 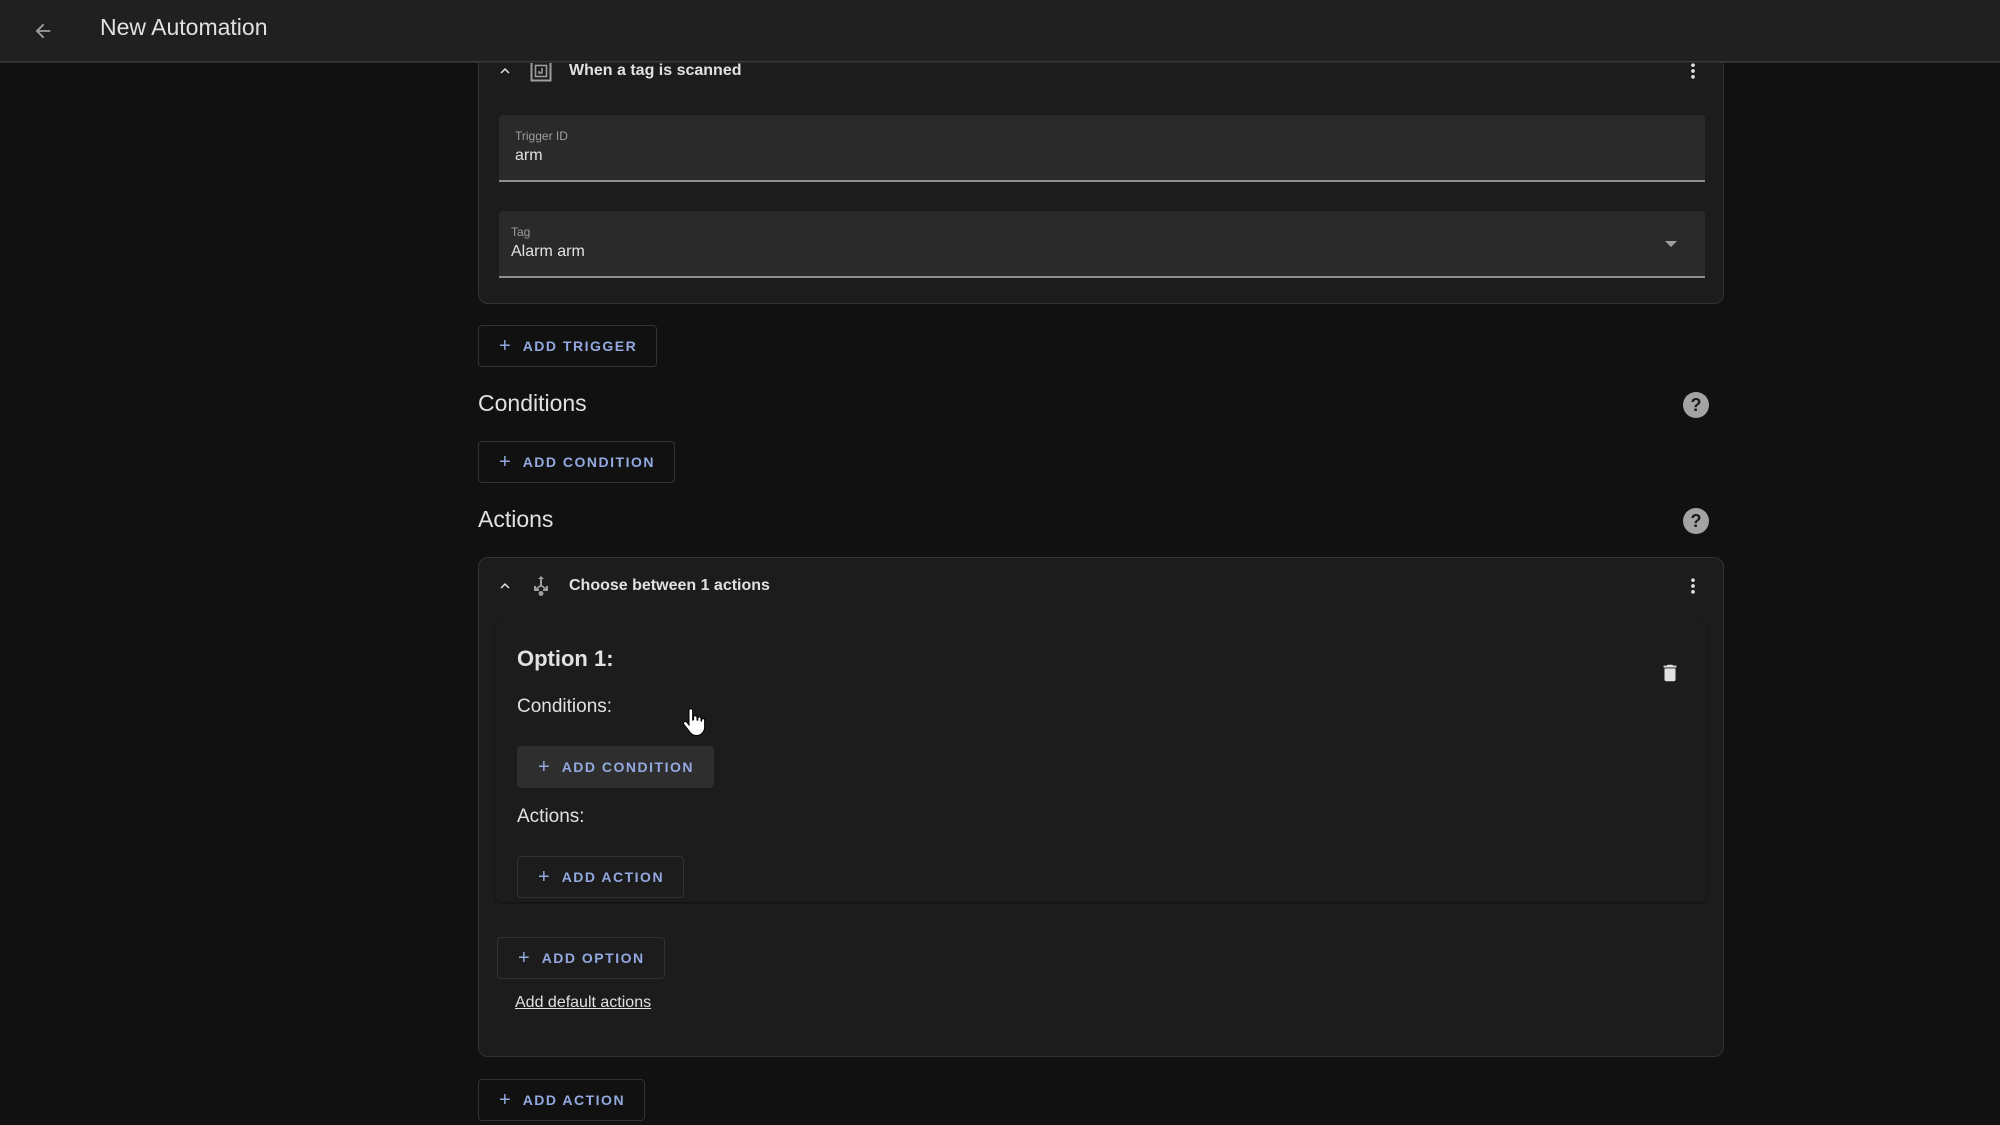 What do you see at coordinates (1102, 244) in the screenshot?
I see `tag-select: Tag Alarm arm` at bounding box center [1102, 244].